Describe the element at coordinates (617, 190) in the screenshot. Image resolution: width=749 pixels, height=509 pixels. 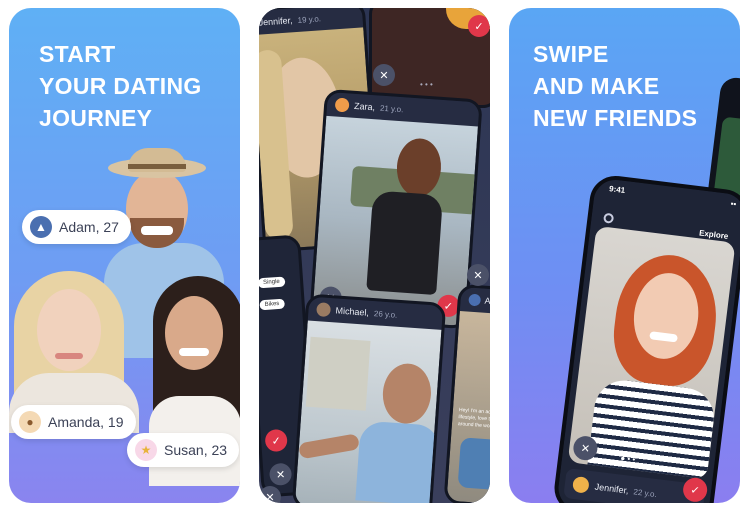
I see `status-time: 9:41` at that location.